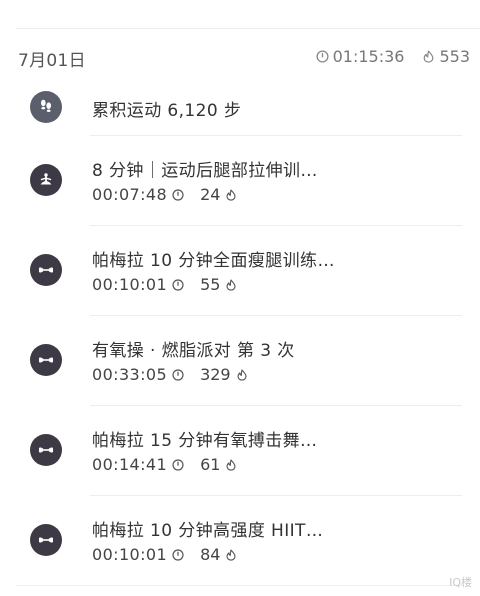 Image resolution: width=480 pixels, height=596 pixels. Describe the element at coordinates (368, 56) in the screenshot. I see `day-total-duration: 01:15:36` at that location.